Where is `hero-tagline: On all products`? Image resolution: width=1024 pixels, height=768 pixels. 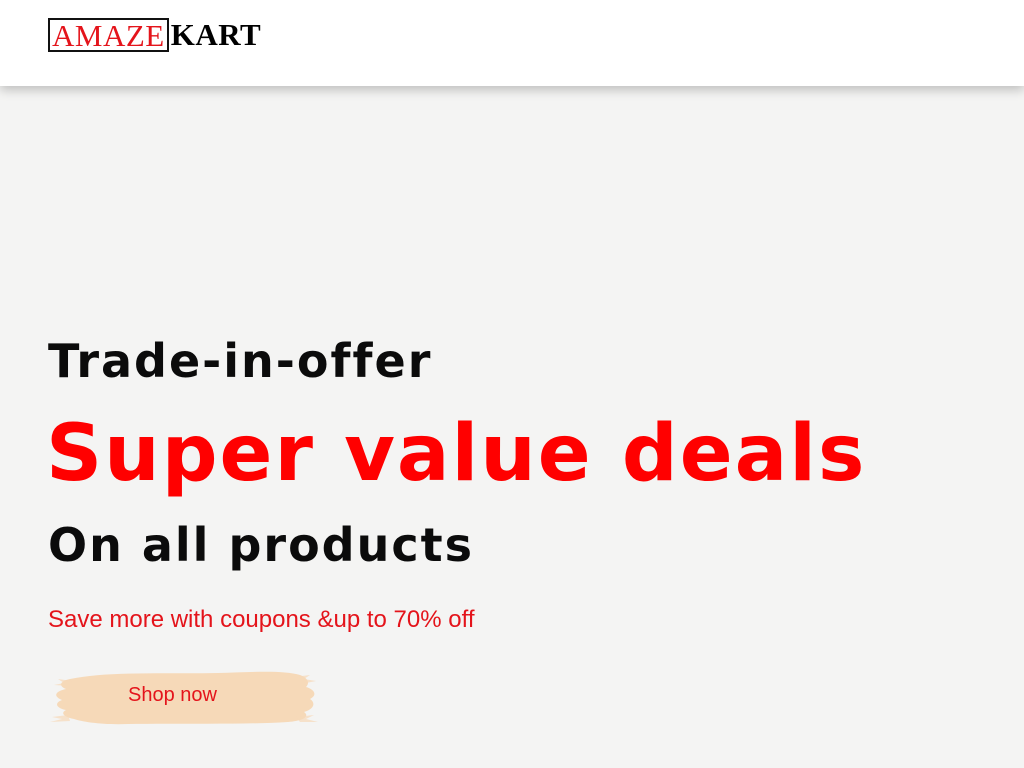
hero-tagline: On all products is located at coordinates (261, 545).